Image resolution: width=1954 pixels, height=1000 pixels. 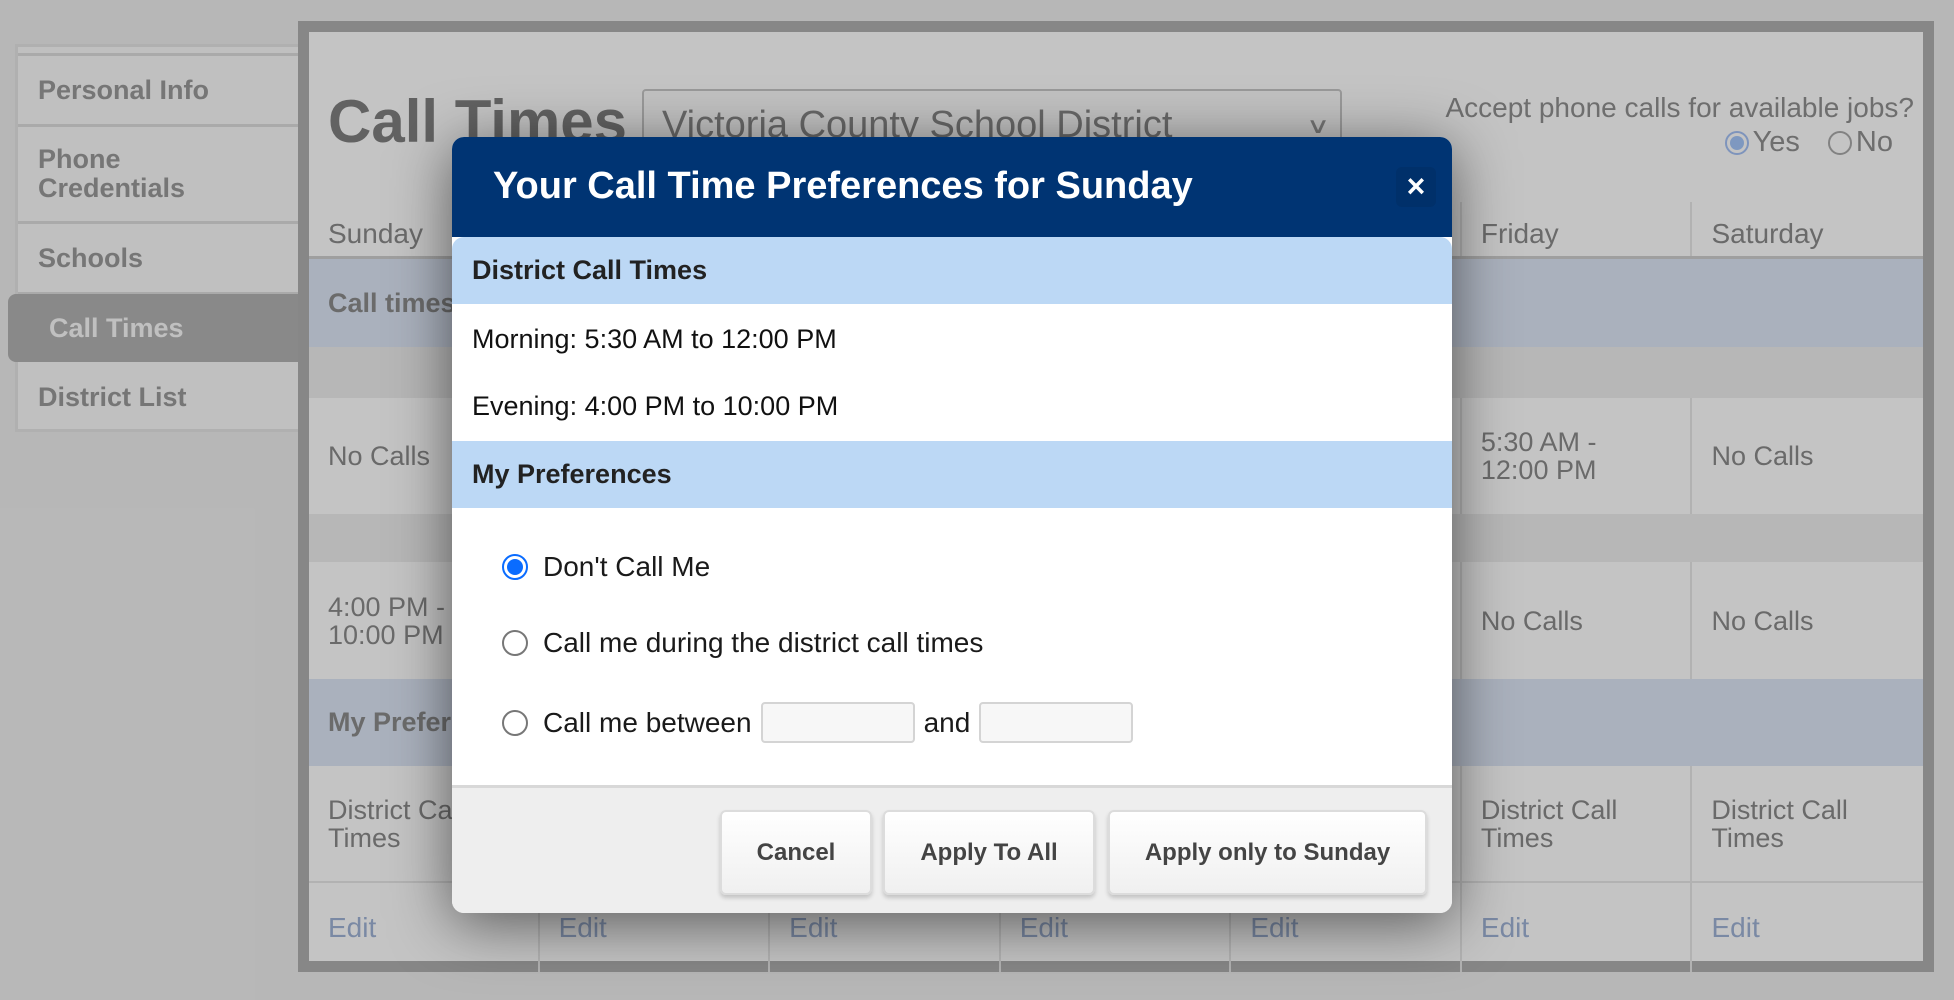 What do you see at coordinates (515, 643) in the screenshot?
I see `radio-district-times` at bounding box center [515, 643].